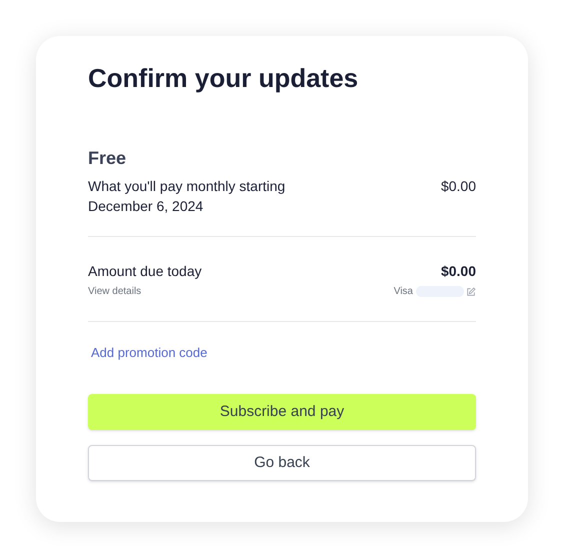 Image resolution: width=565 pixels, height=560 pixels. I want to click on dialog-title: Confirm your updates, so click(224, 78).